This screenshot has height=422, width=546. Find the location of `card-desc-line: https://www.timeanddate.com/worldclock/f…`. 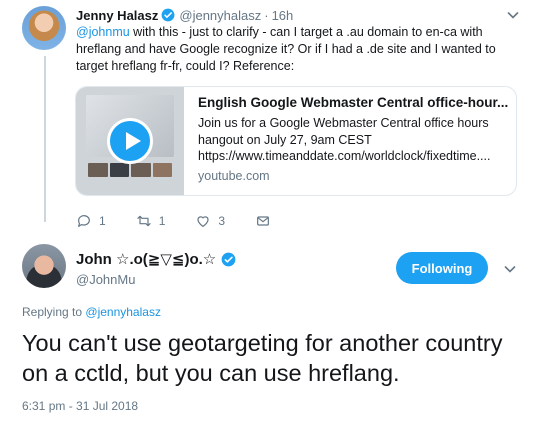

card-desc-line: https://www.timeanddate.com/worldclock/f… is located at coordinates (344, 156).